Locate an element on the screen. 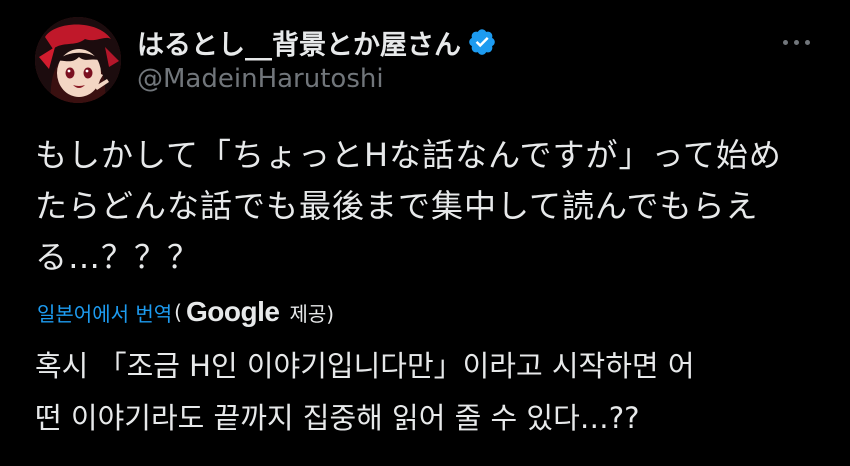  tweet-text-line: もしかして「ちょっとHな話なんですが」って始め is located at coordinates (408, 155).